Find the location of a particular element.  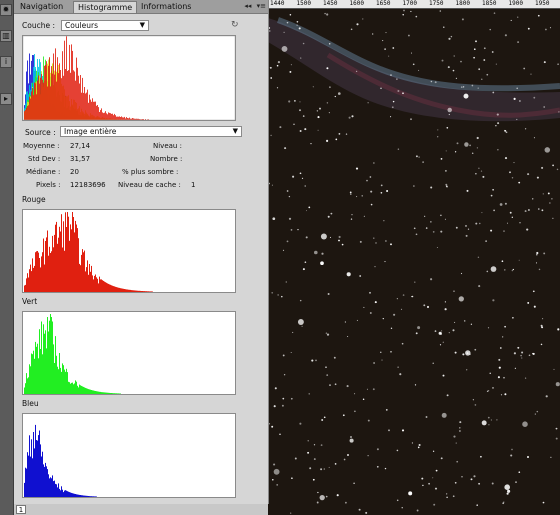

actions-icon: ▸ is located at coordinates (6, 99).